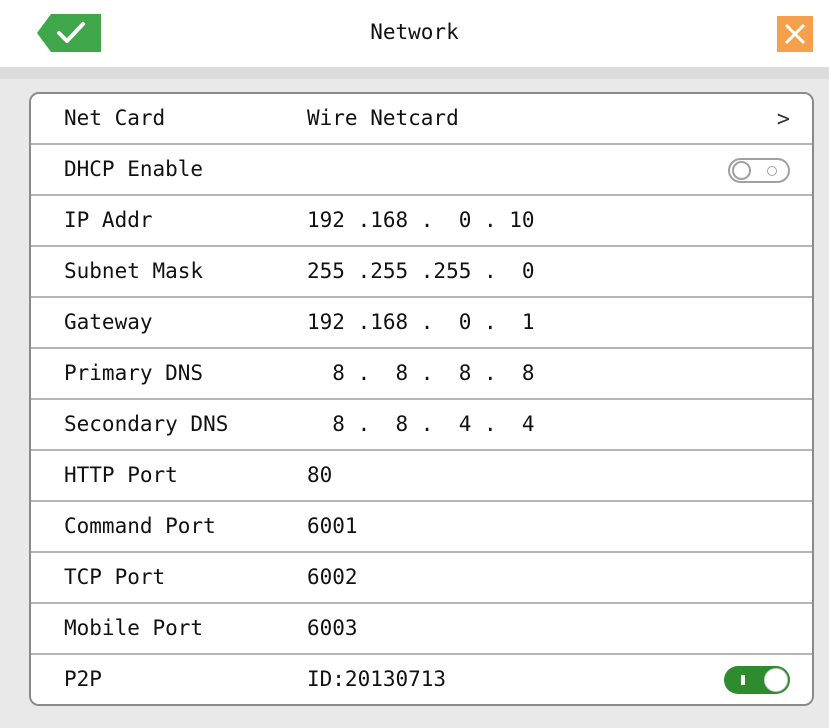  I want to click on secondary-dns-row: Secondary DNS 8 . 8 . 4 . 4, so click(421, 425).